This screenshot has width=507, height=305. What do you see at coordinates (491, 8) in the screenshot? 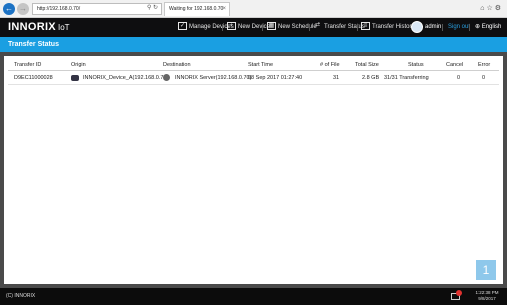
I see `browser-menu-icons: ⌂☆⚙` at bounding box center [491, 8].